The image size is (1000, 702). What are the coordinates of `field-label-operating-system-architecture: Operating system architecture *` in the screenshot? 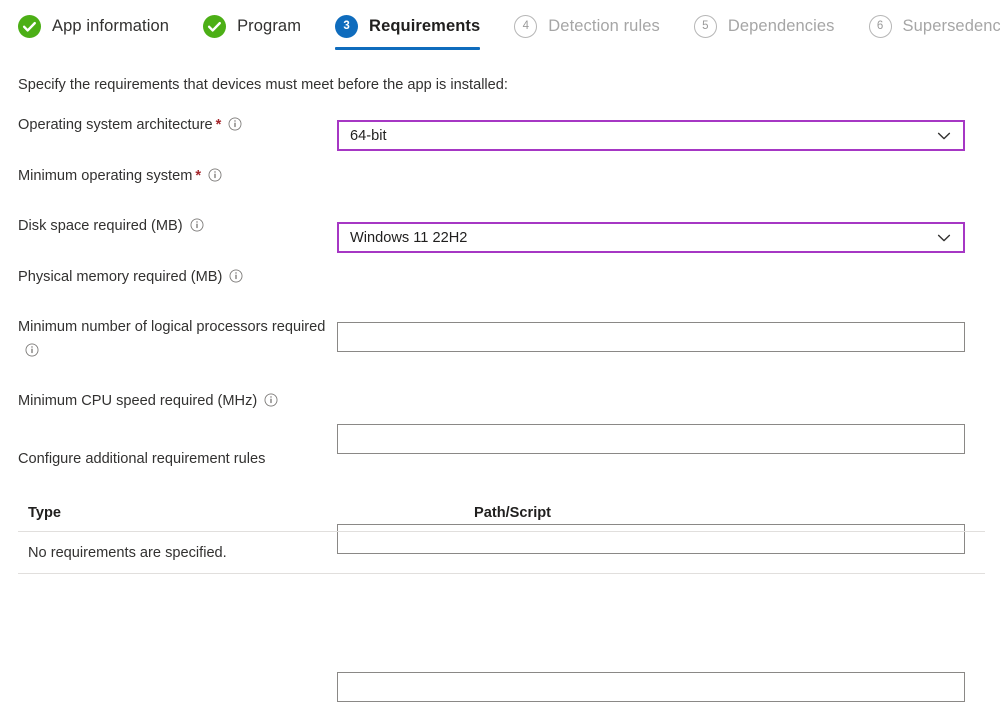 It's located at (173, 125).